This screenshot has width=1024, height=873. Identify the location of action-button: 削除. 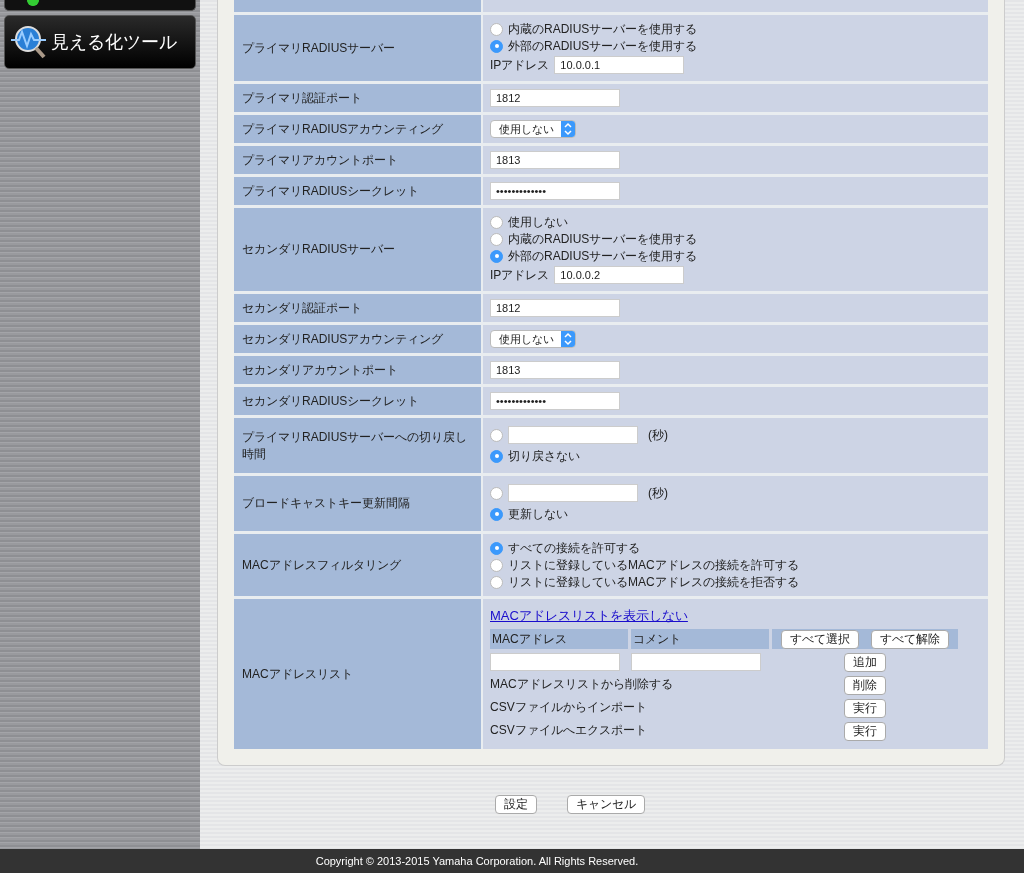
(865, 685).